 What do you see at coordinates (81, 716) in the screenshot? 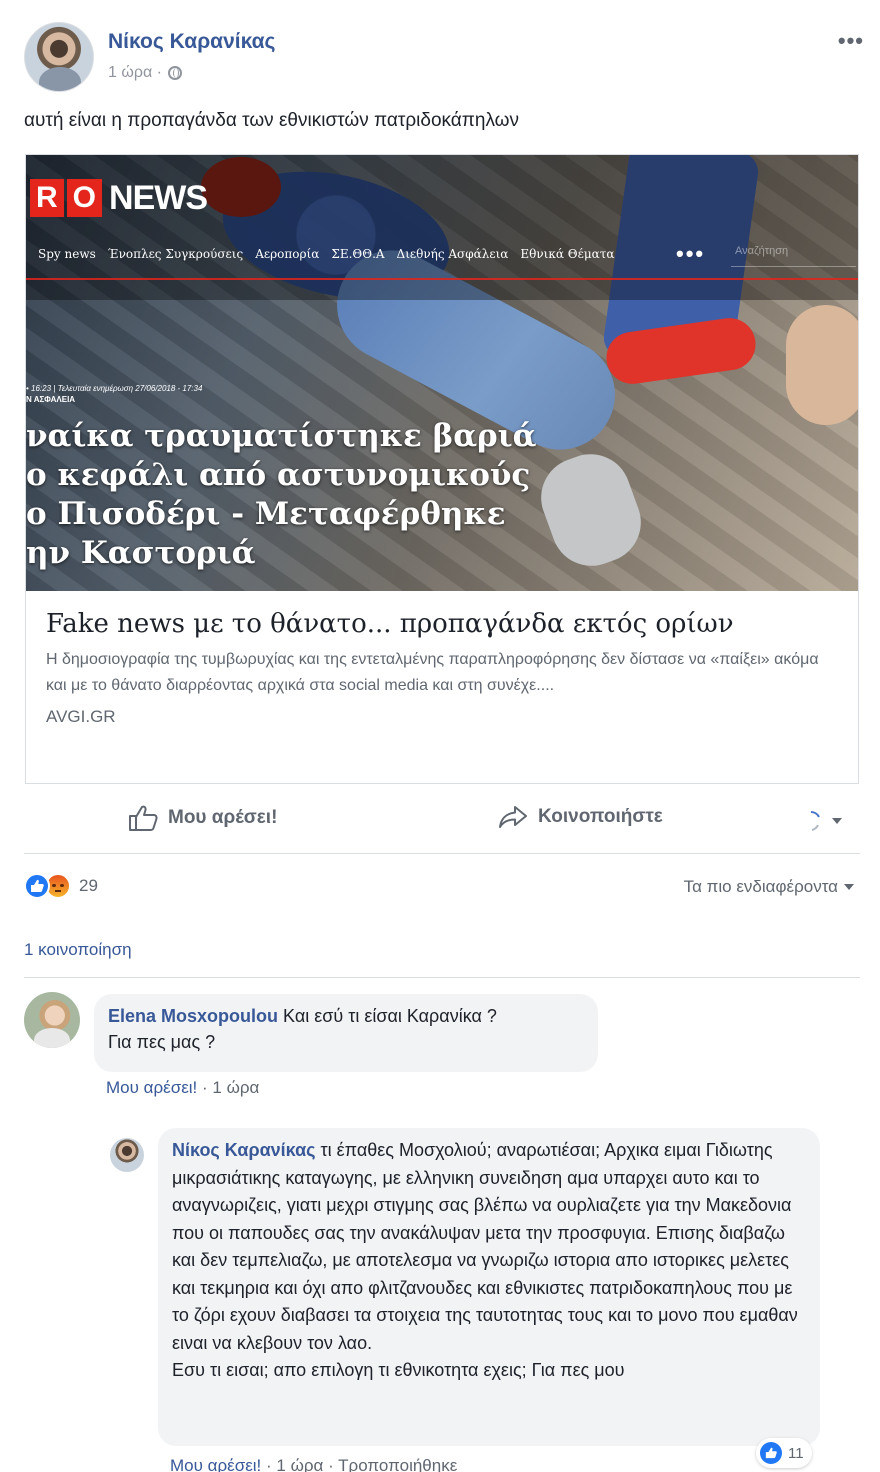
I see `link-domain: AVGI.GR` at bounding box center [81, 716].